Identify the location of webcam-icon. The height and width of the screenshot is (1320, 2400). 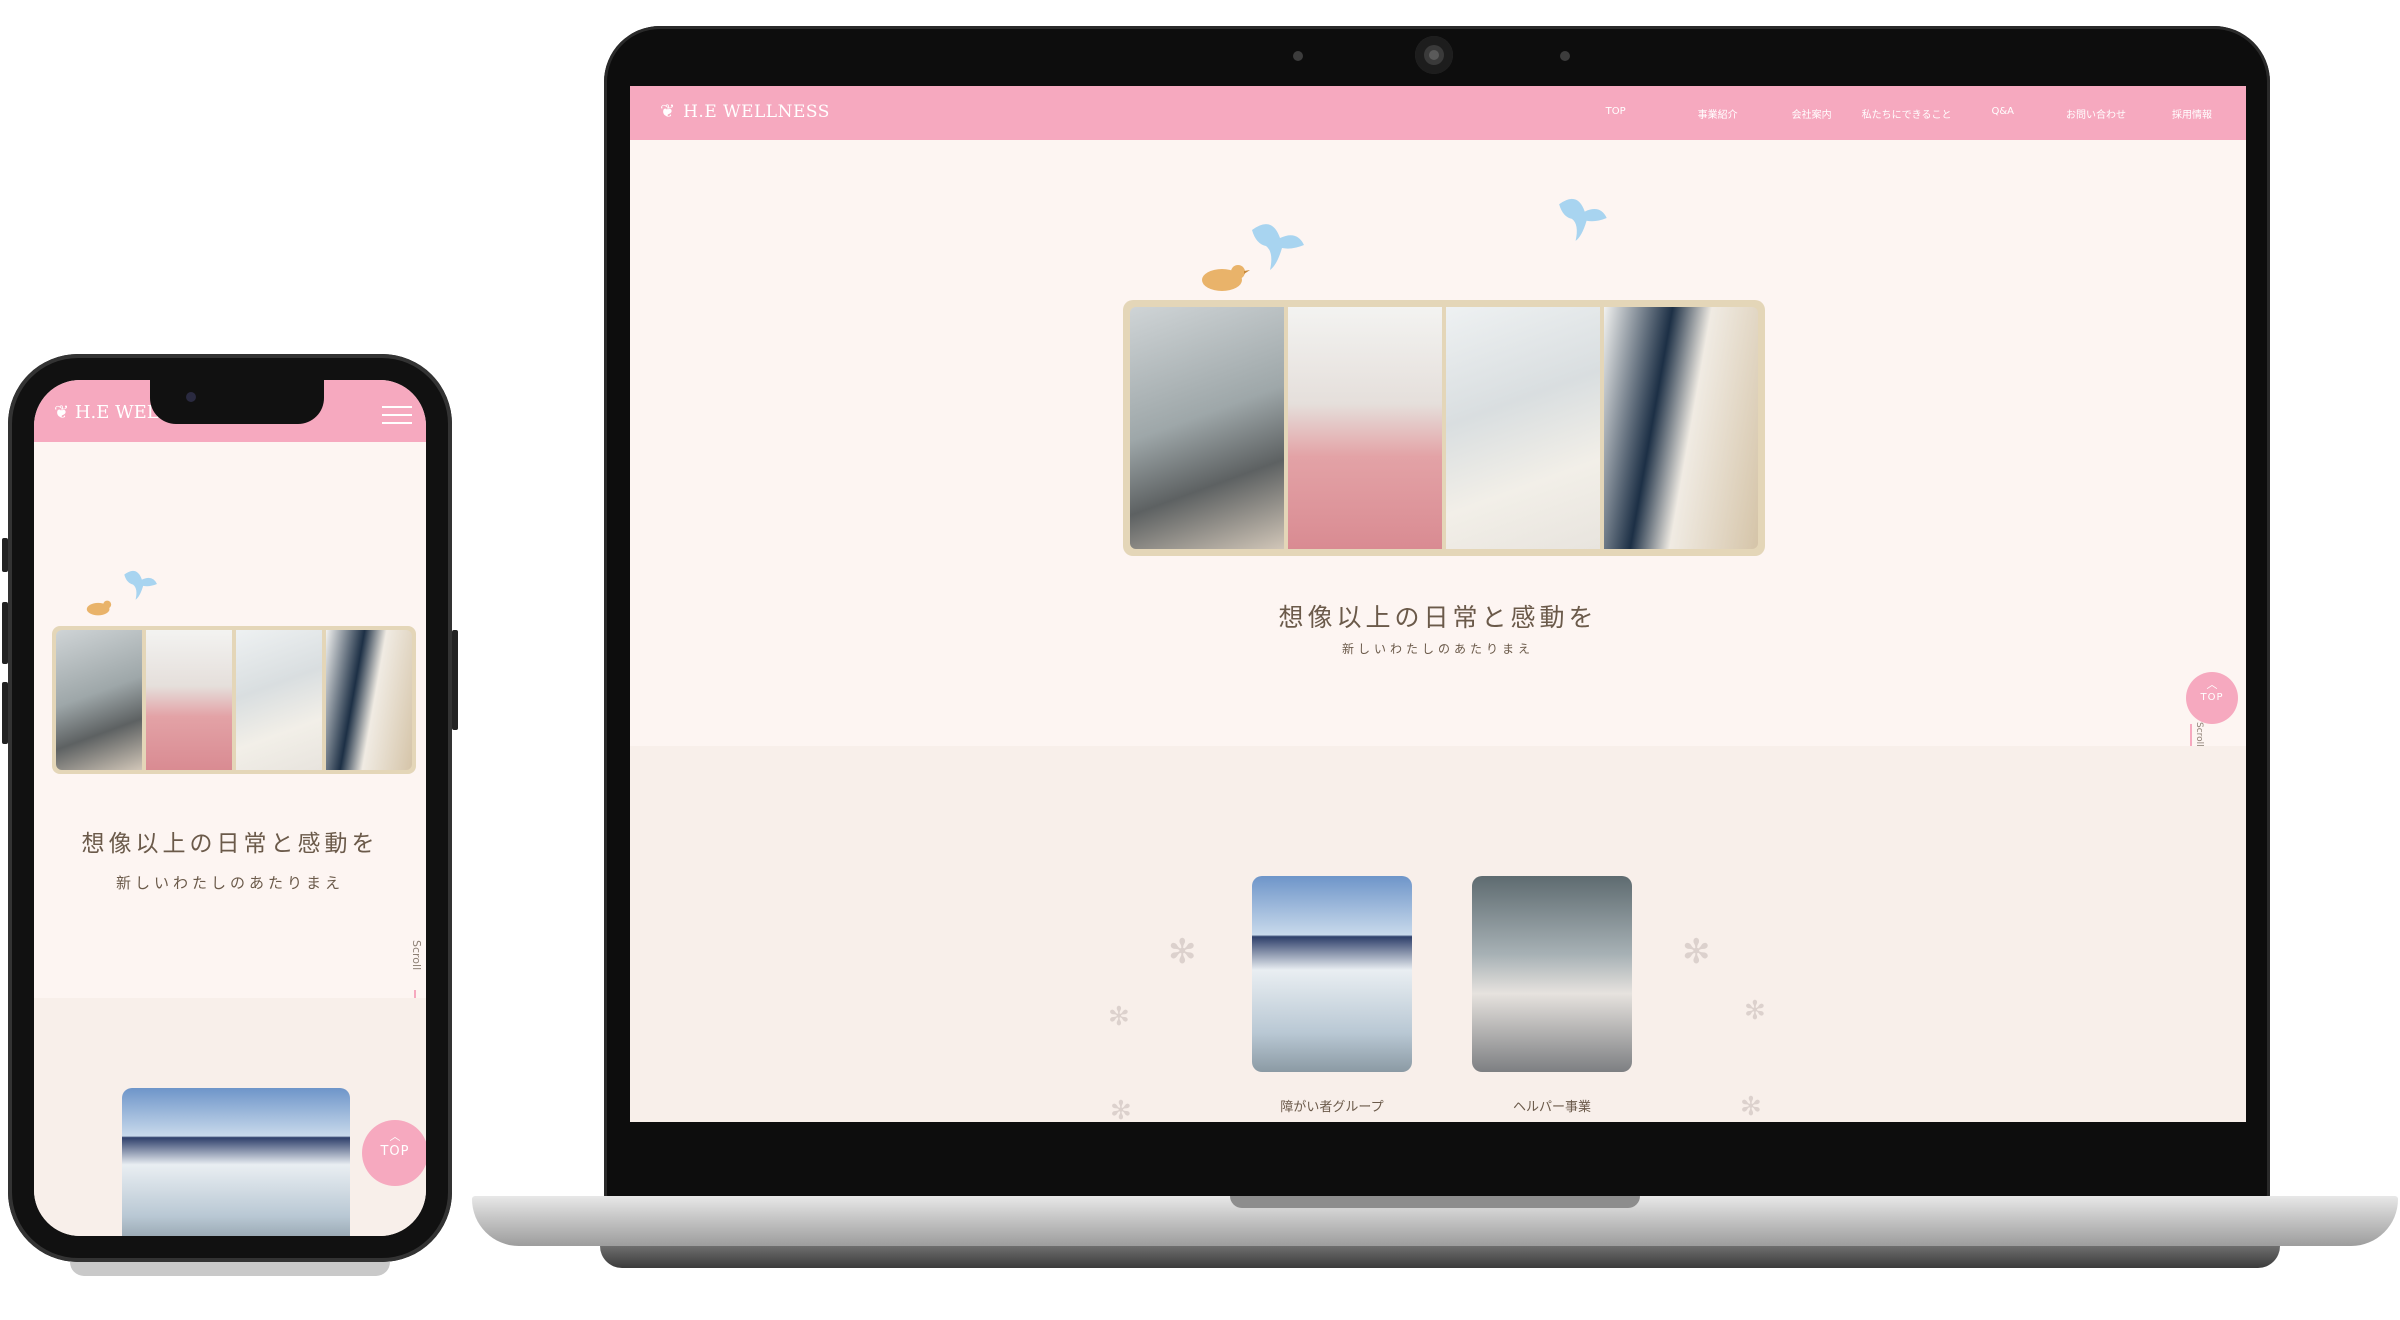
(1434, 55).